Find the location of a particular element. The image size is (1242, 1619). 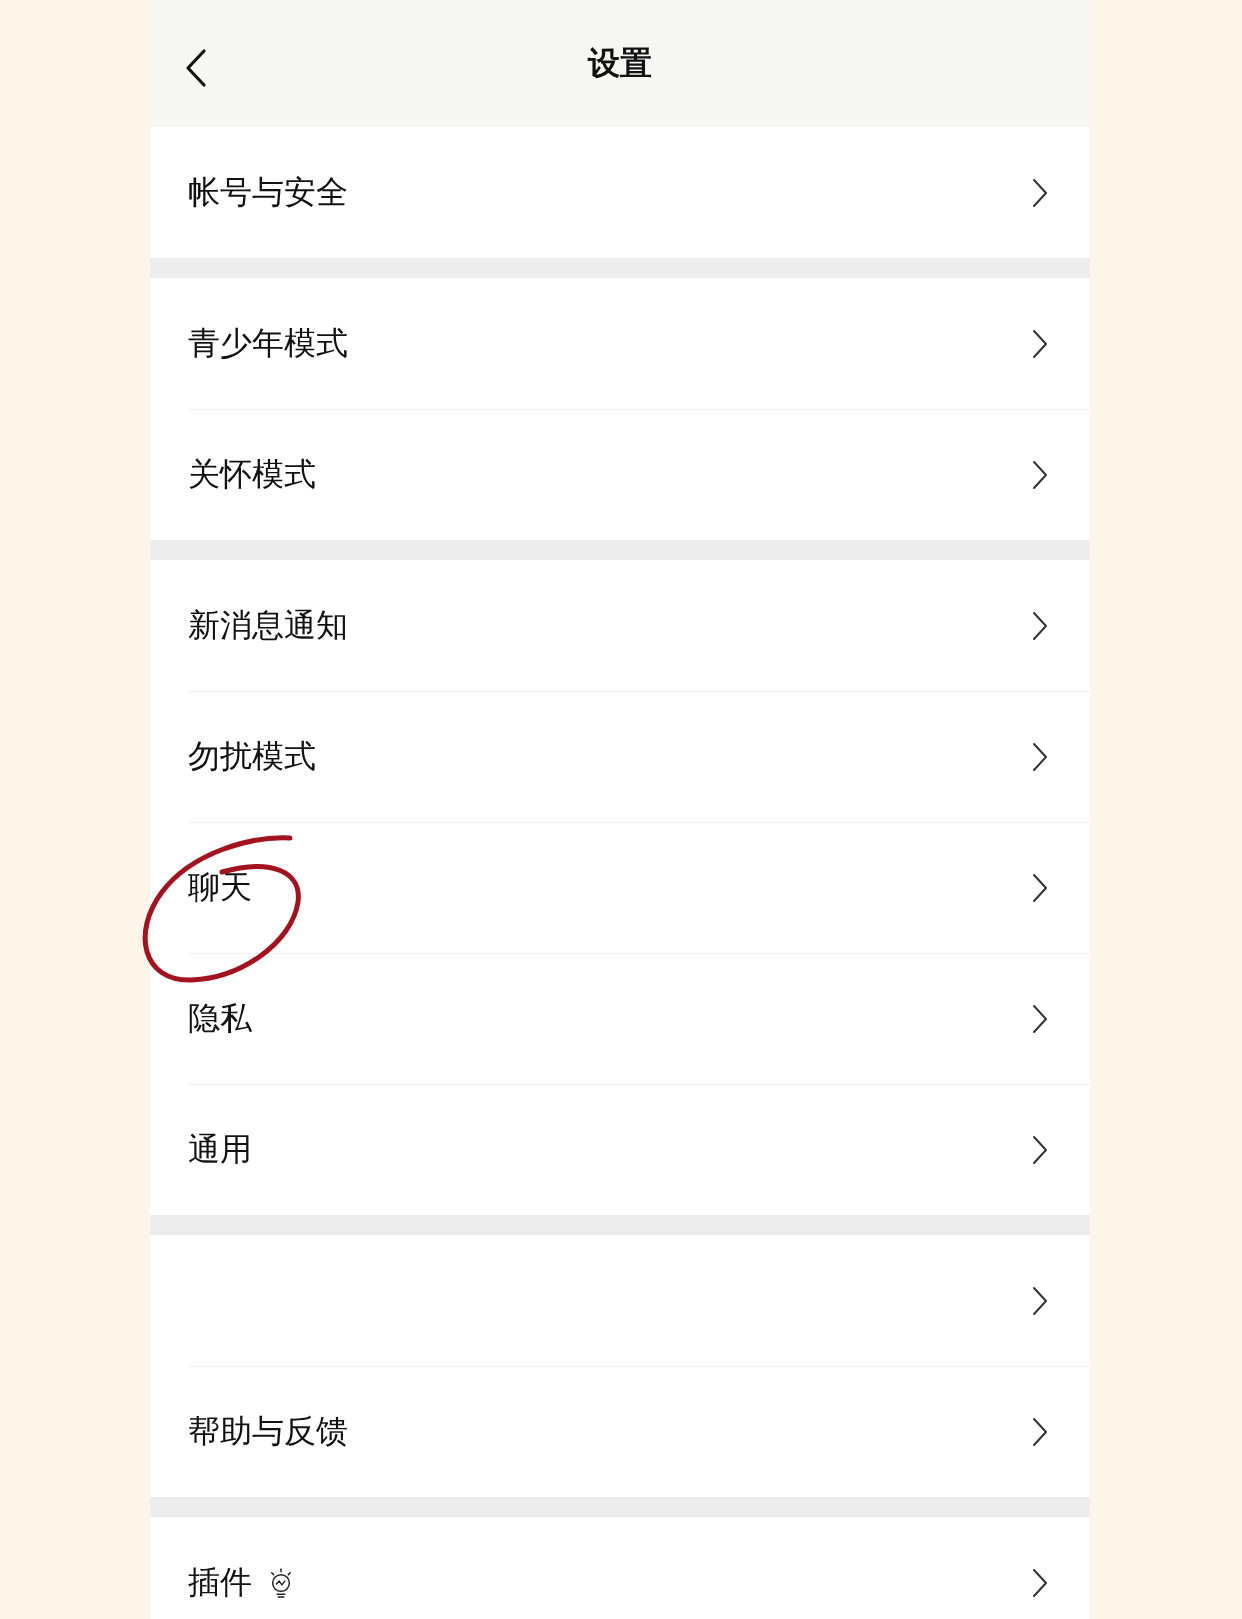

settings-item: 关怀模式 is located at coordinates (620, 474).